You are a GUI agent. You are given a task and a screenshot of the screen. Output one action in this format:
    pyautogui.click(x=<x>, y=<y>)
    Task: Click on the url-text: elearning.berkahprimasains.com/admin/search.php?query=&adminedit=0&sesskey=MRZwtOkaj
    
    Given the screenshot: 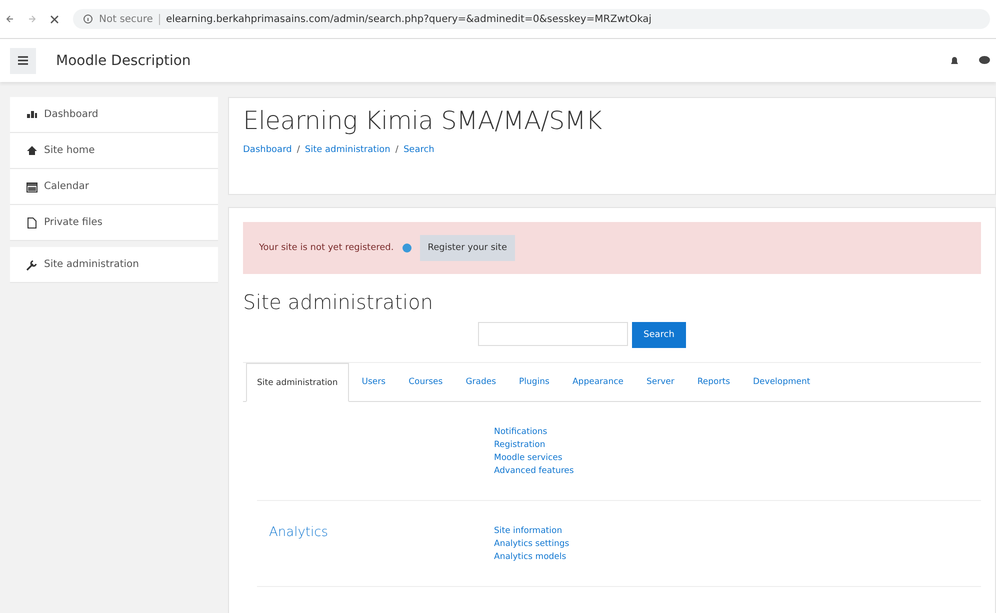 What is the action you would take?
    pyautogui.click(x=409, y=19)
    